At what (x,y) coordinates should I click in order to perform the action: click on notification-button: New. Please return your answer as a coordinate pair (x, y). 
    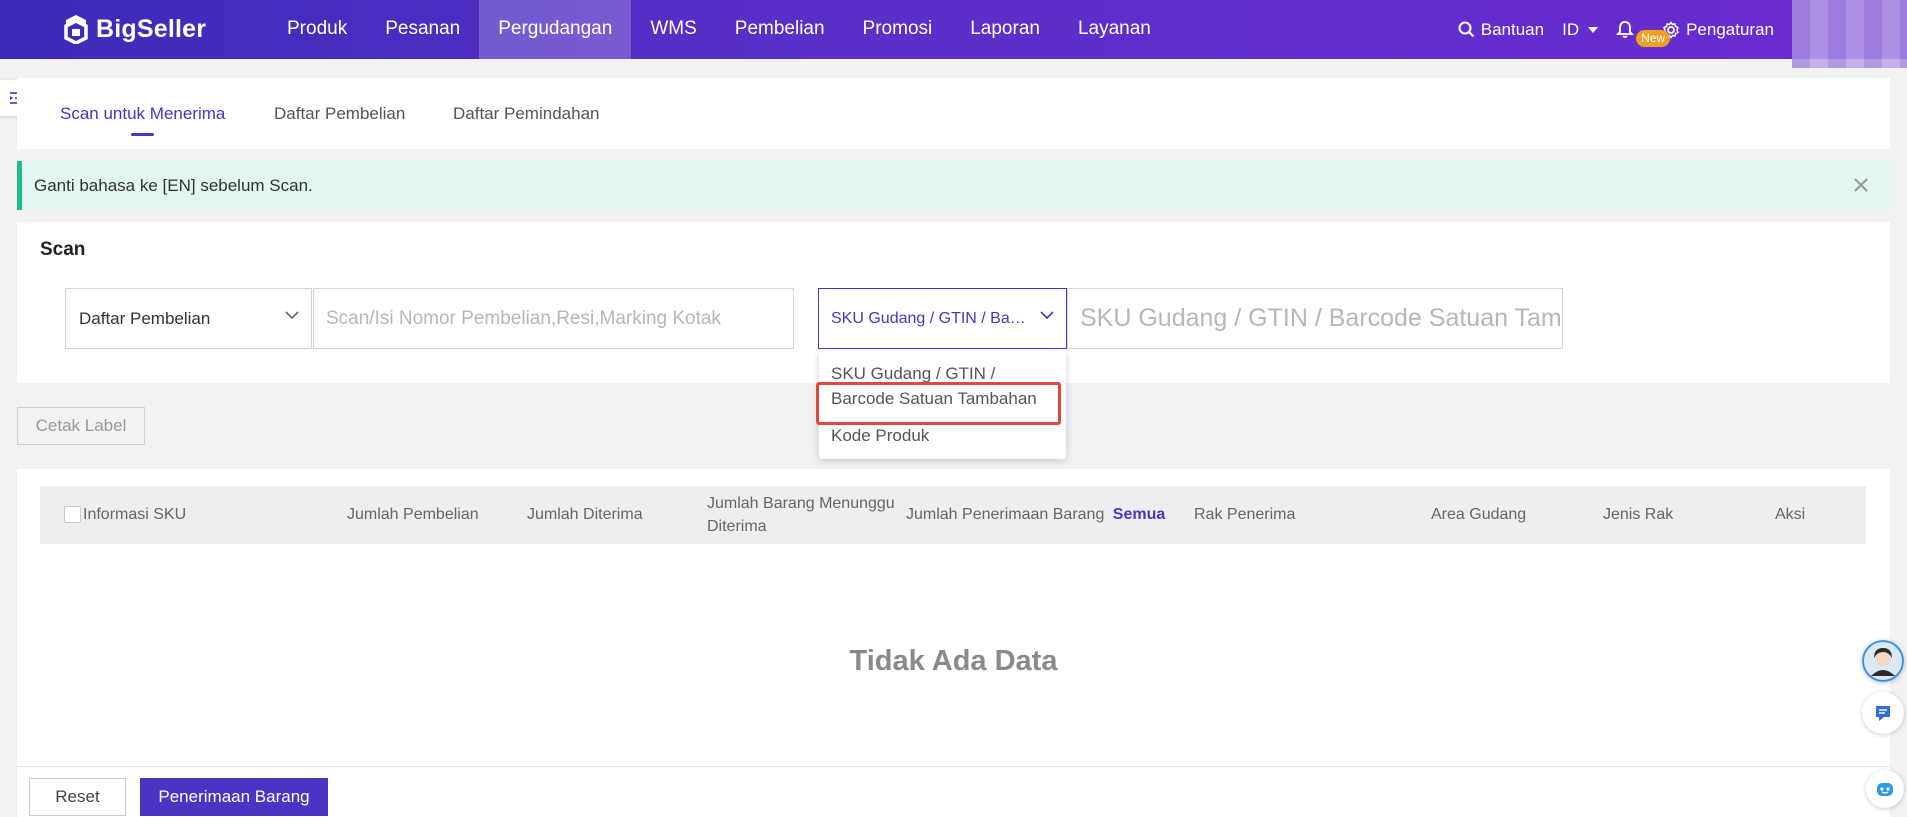
    Looking at the image, I should click on (1643, 33).